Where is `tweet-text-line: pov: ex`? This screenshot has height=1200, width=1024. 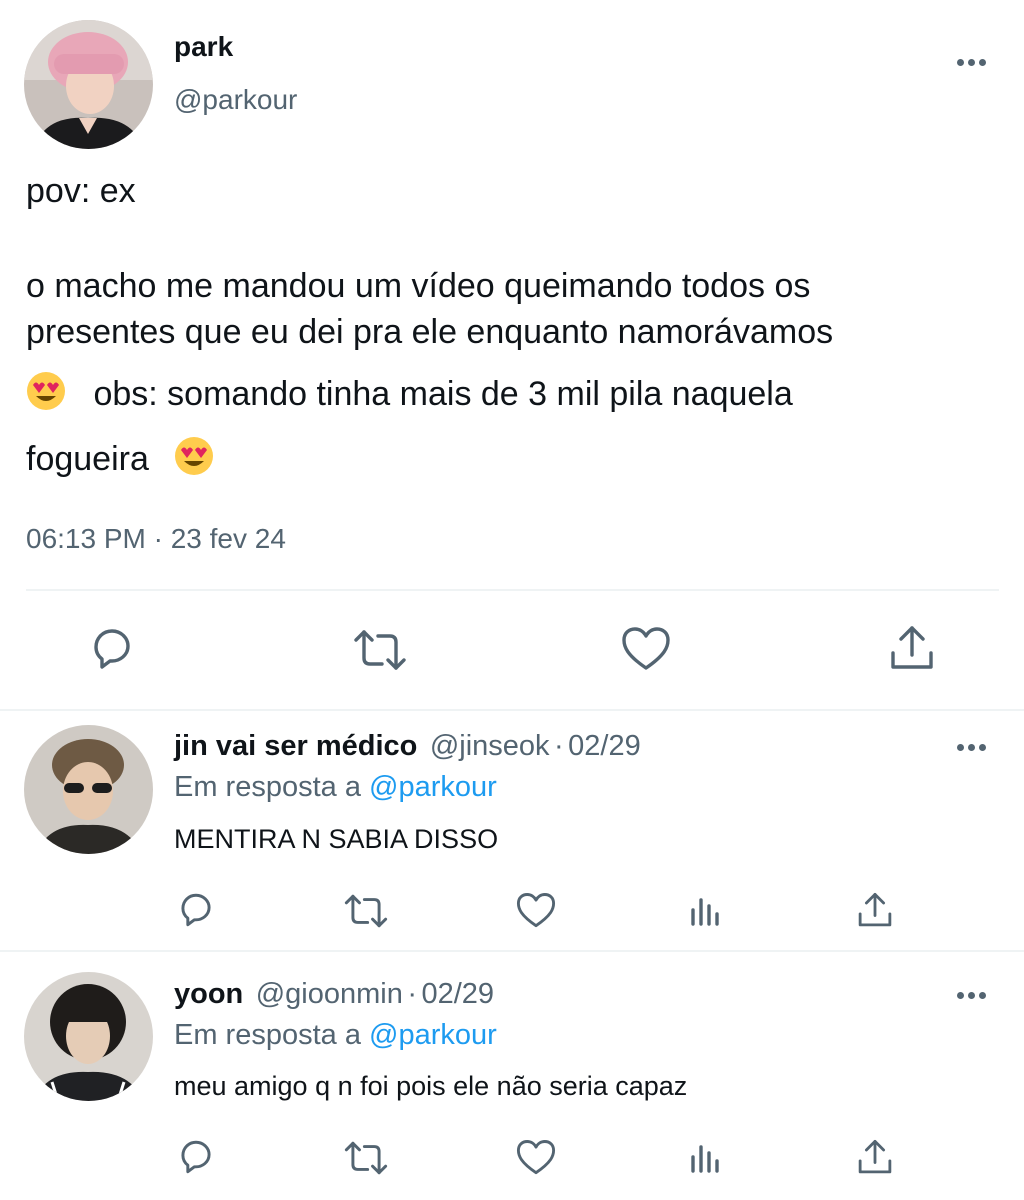 tweet-text-line: pov: ex is located at coordinates (81, 191).